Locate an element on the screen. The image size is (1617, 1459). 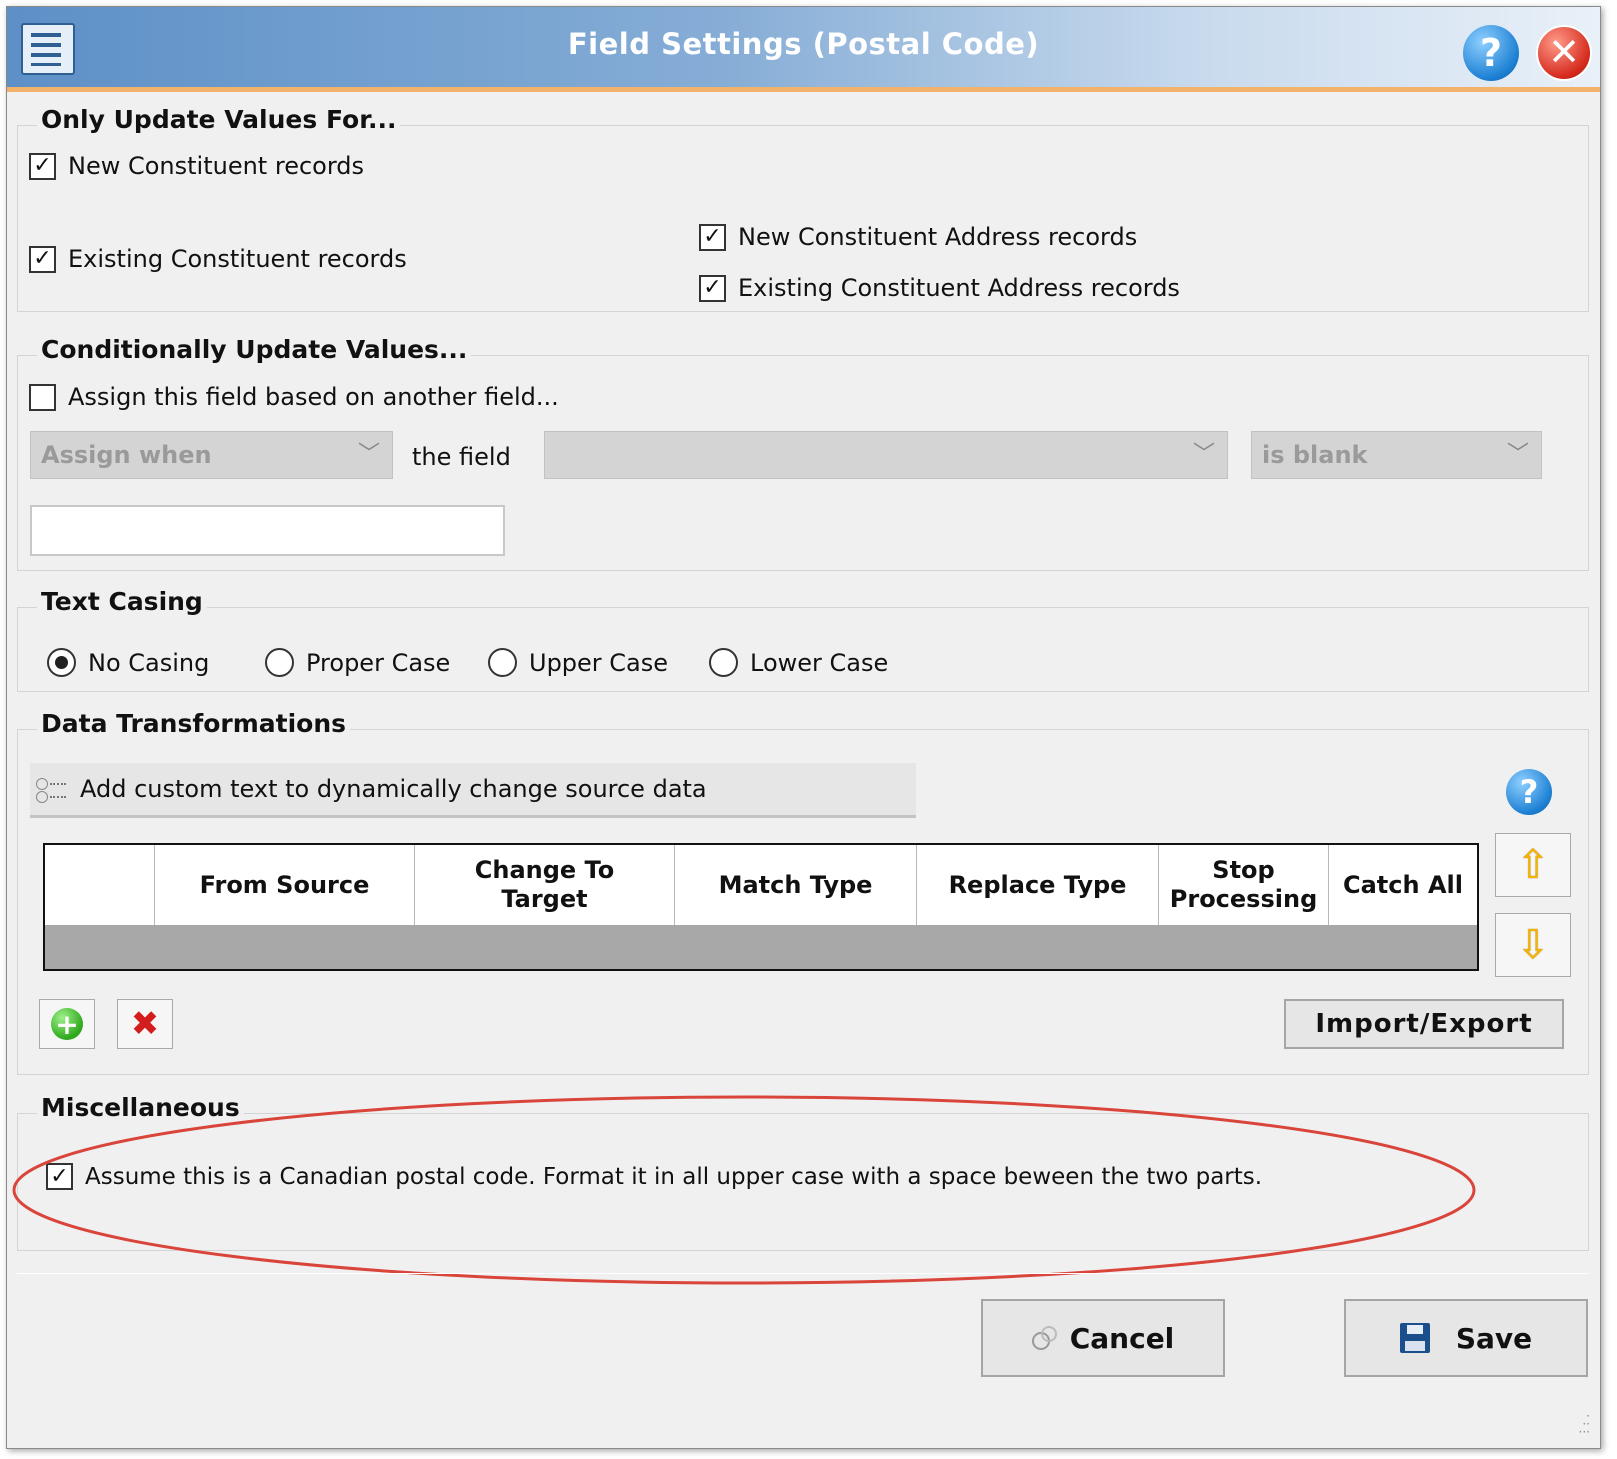
arrow-up-icon: ⇧ is located at coordinates (1533, 865).